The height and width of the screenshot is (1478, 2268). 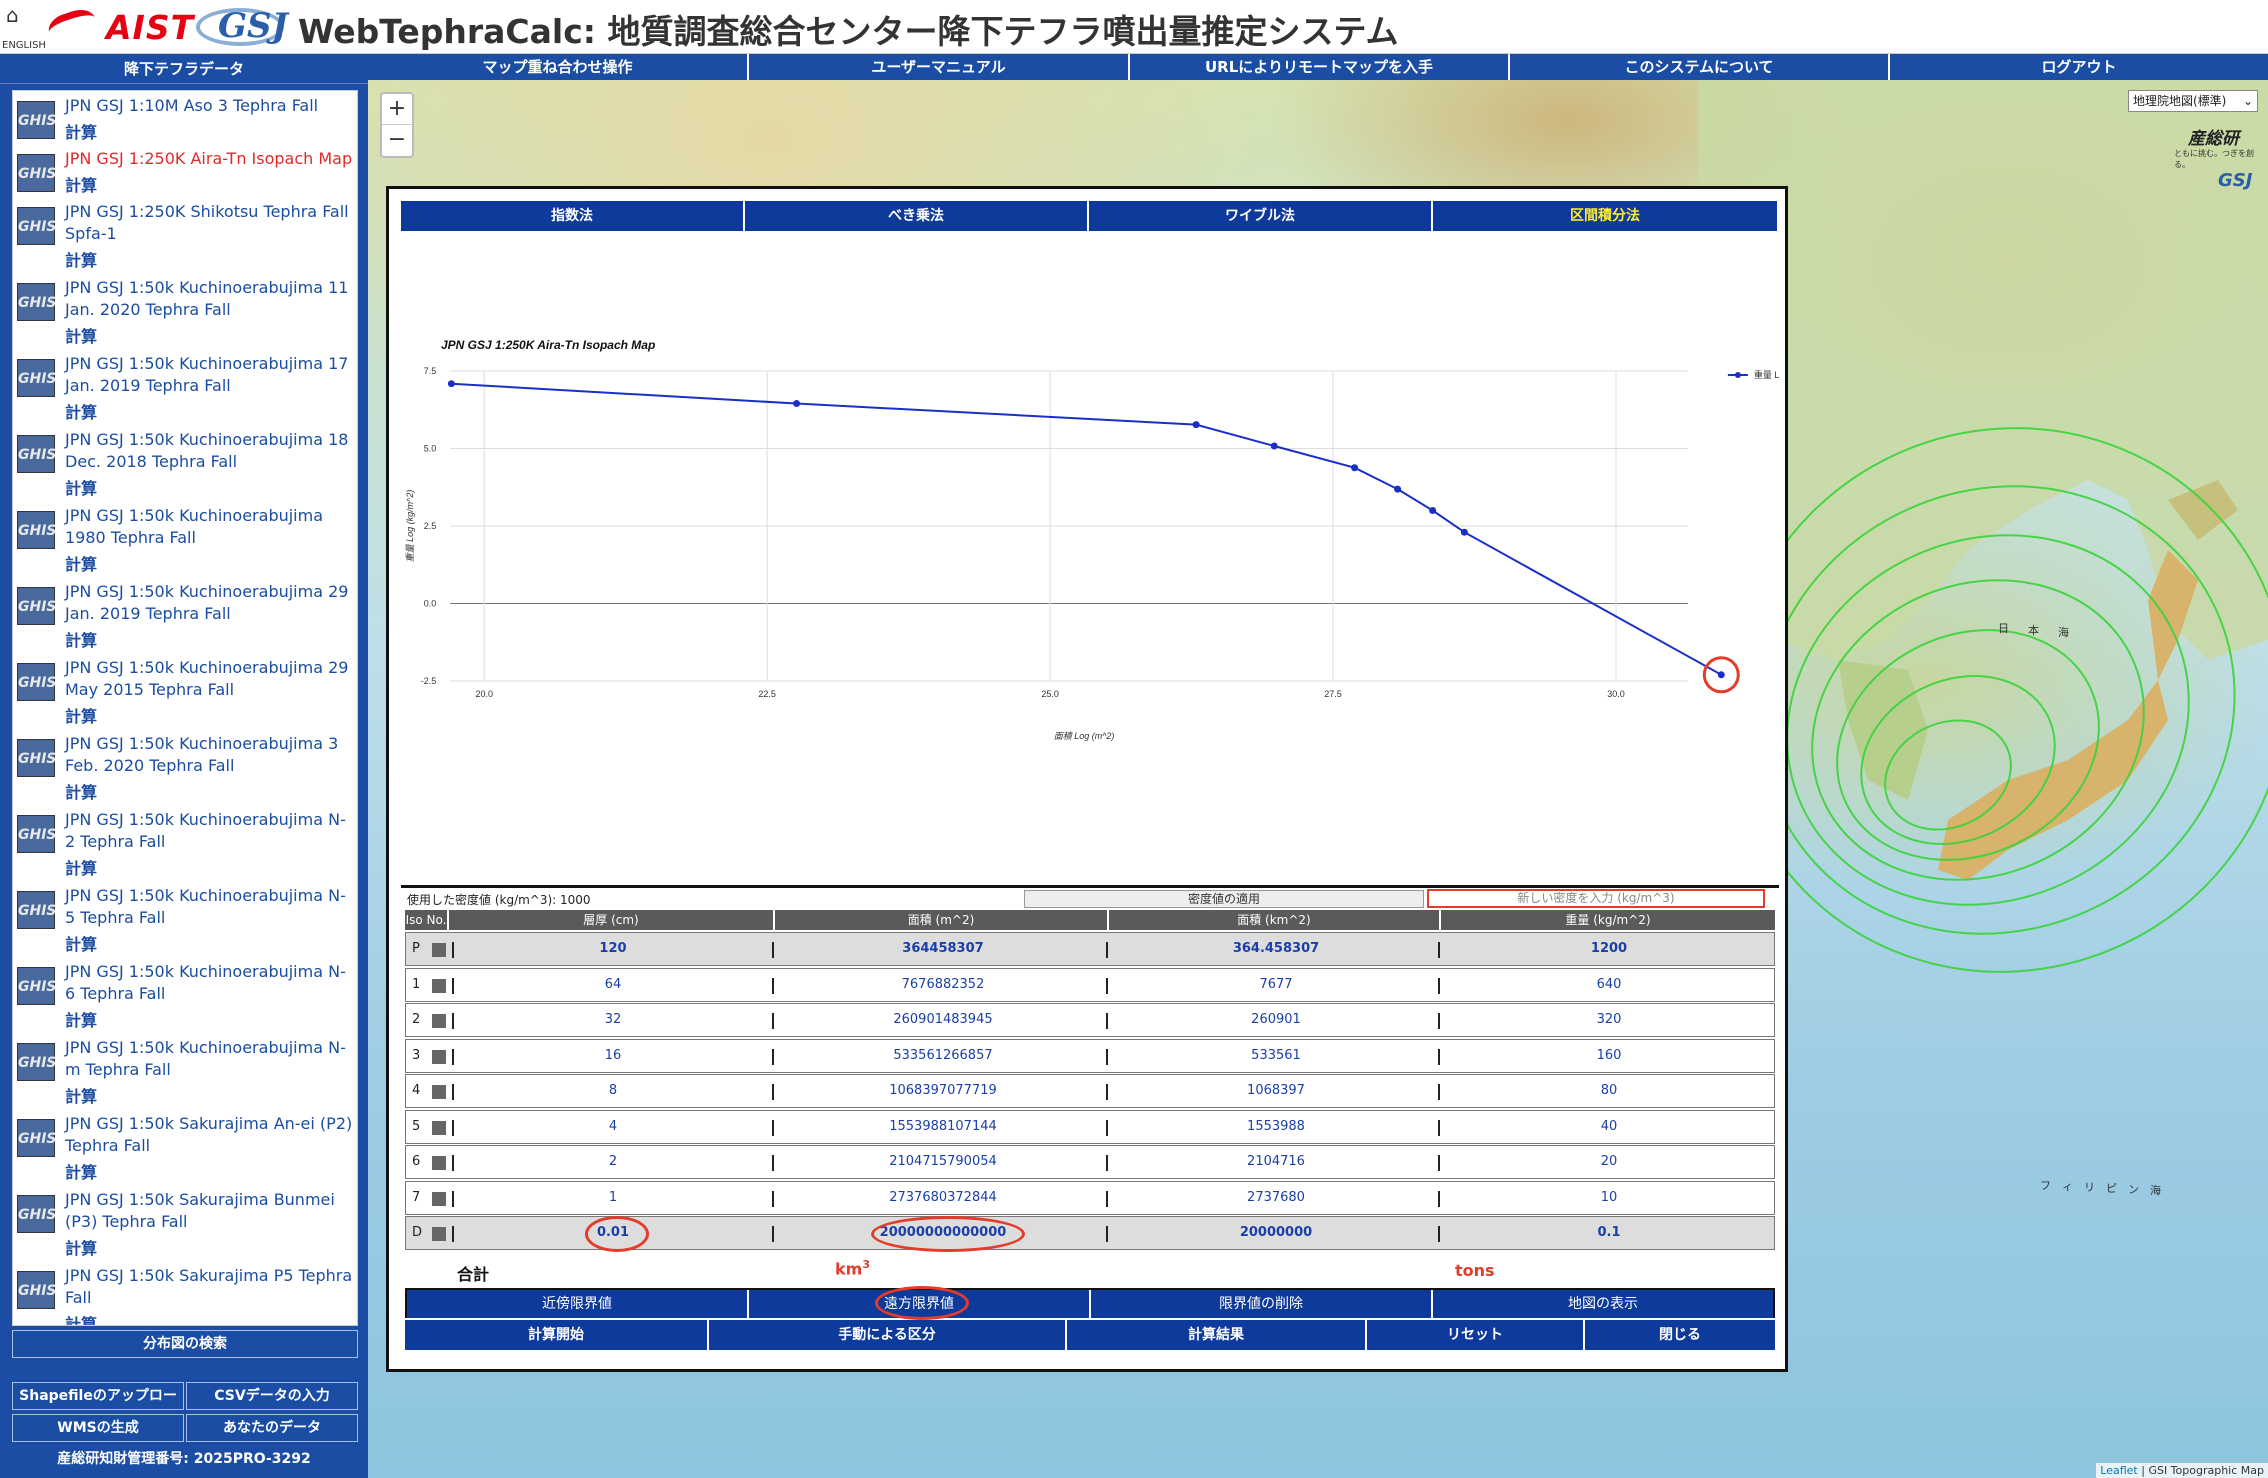 I want to click on cell-thickness: 1, so click(x=613, y=1198).